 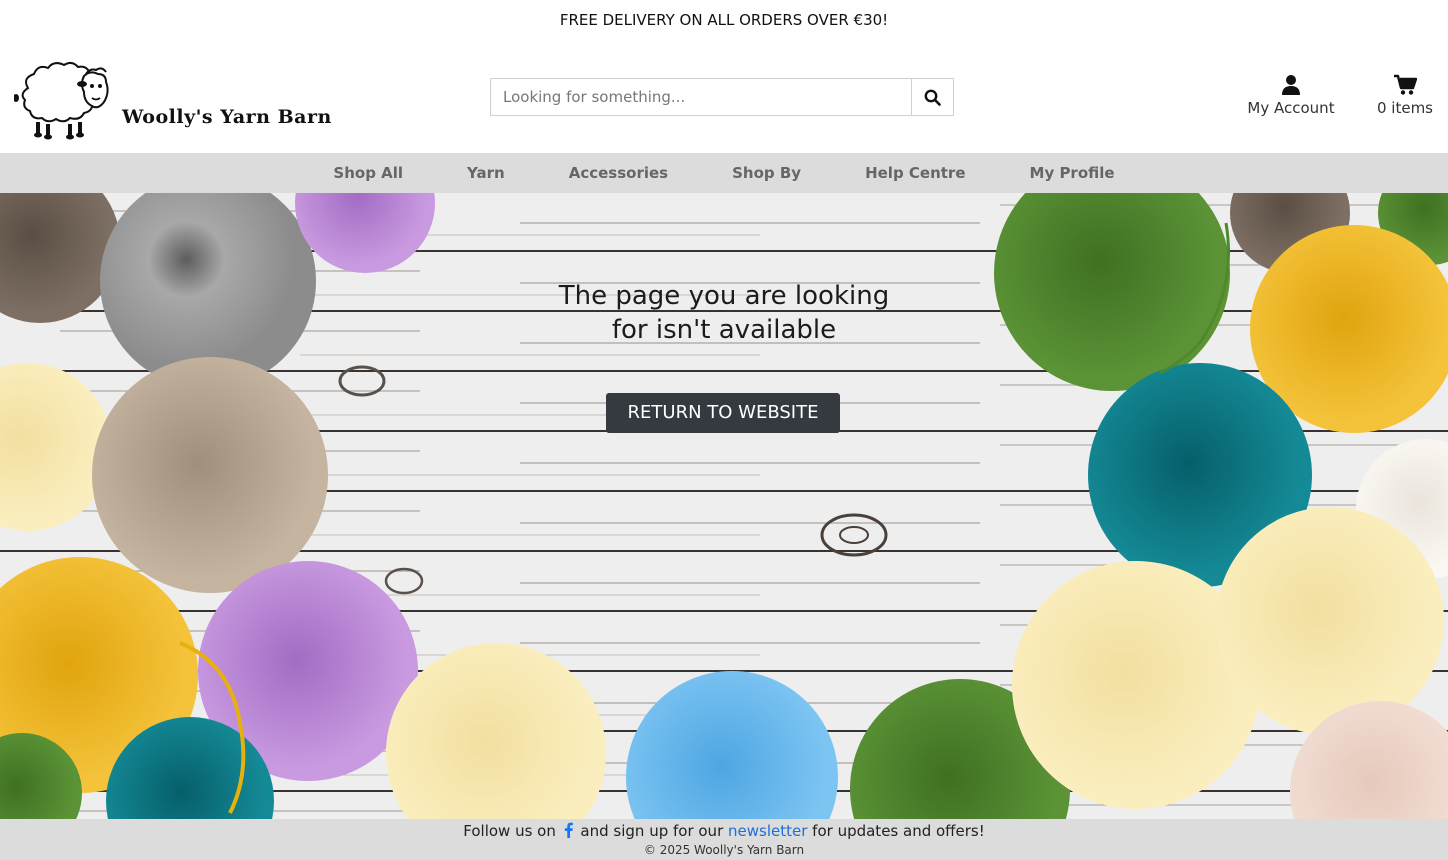 I want to click on search-icon, so click(x=932, y=97).